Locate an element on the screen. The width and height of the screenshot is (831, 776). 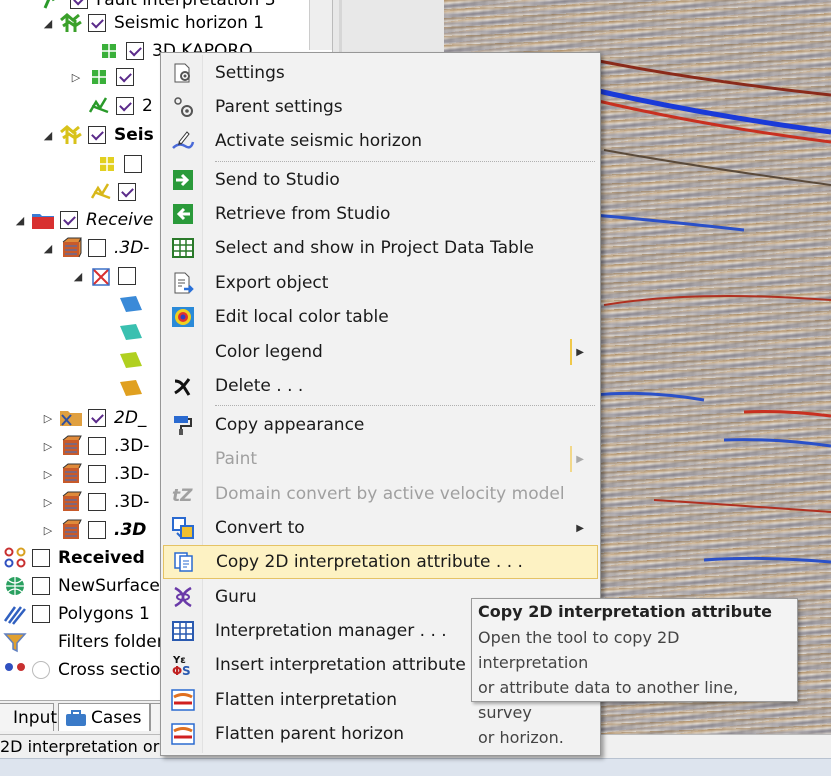
tree-item: ◢ is located at coordinates (108, 276).